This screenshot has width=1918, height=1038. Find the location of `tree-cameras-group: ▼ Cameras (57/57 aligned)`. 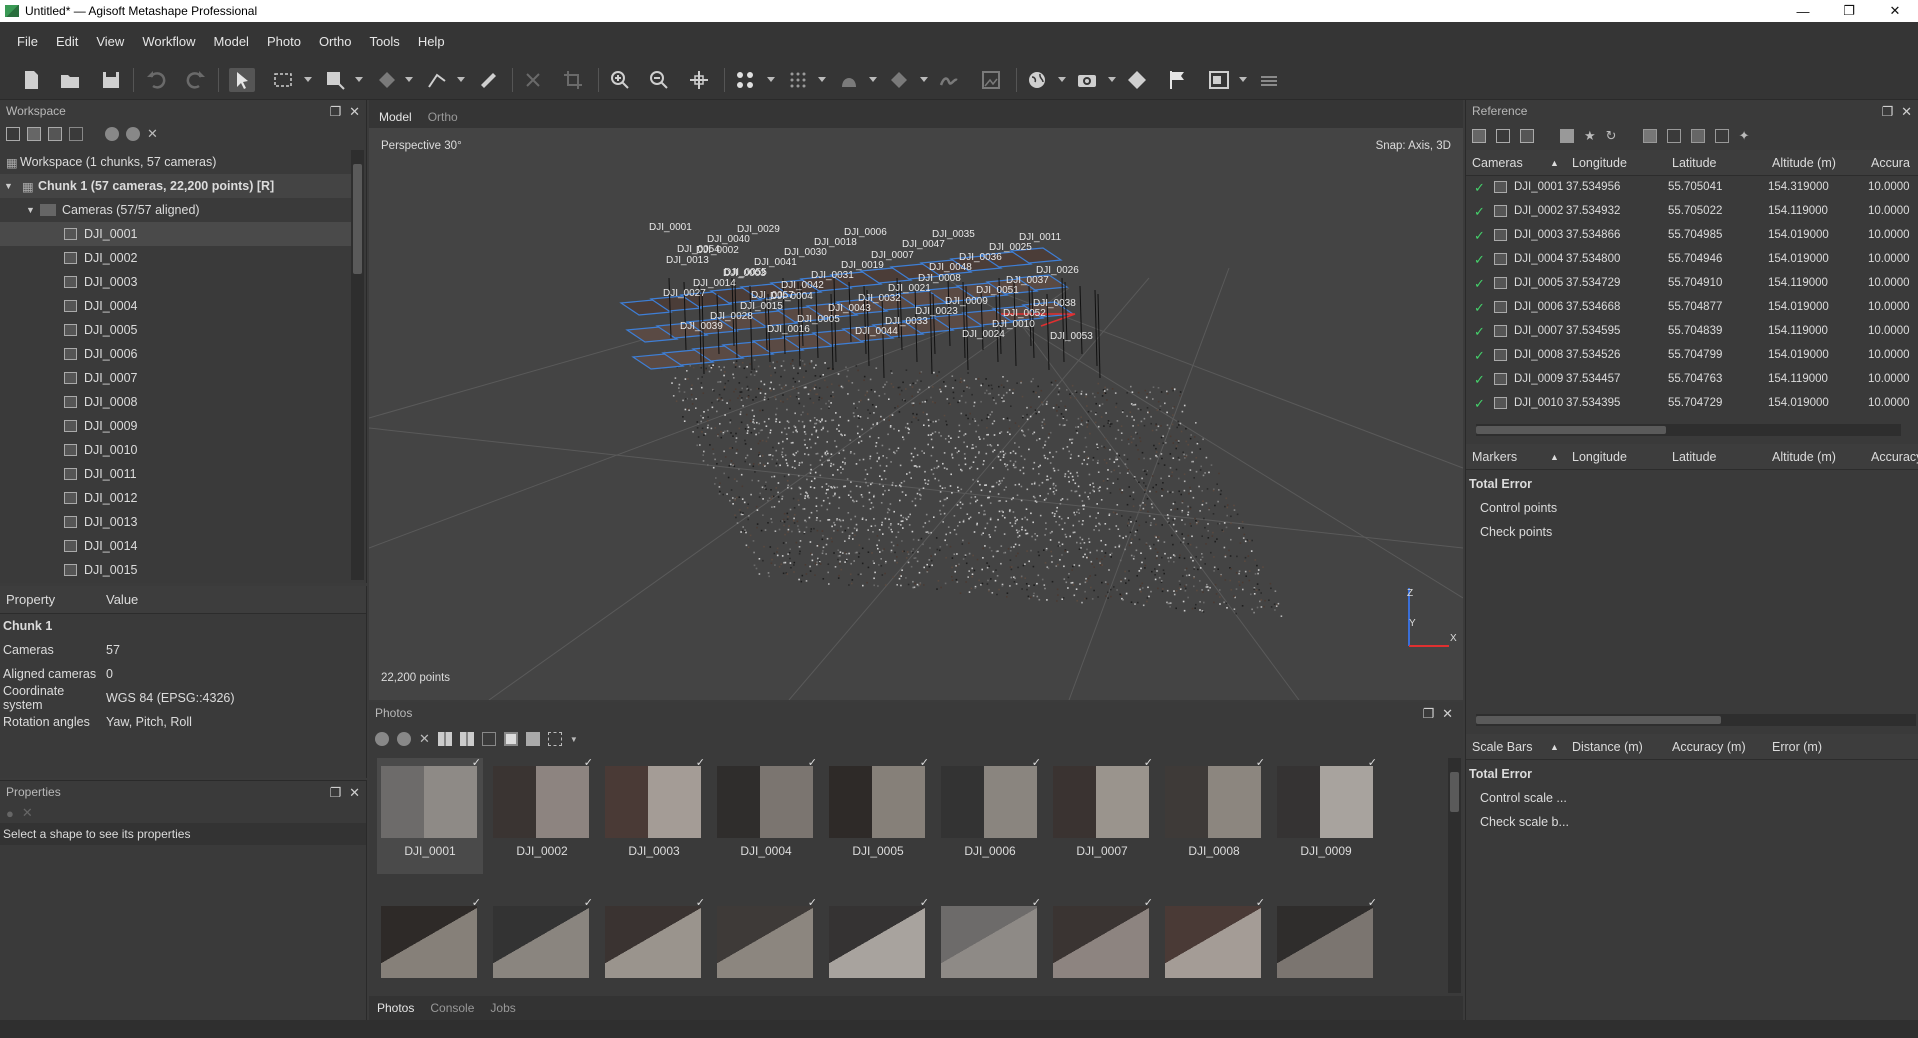

tree-cameras-group: ▼ Cameras (57/57 aligned) is located at coordinates (176, 210).